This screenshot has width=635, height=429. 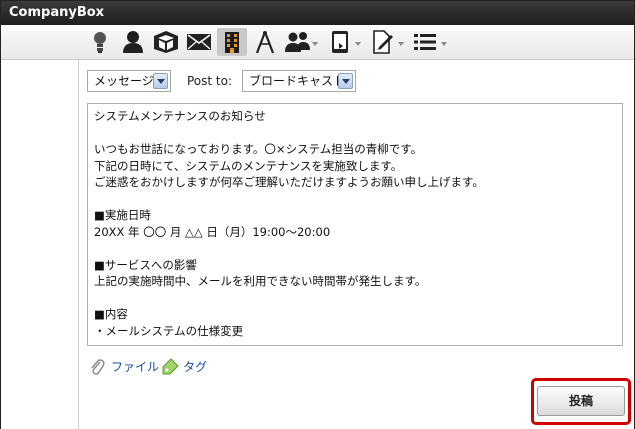 What do you see at coordinates (382, 42) in the screenshot?
I see `document-edit-icon` at bounding box center [382, 42].